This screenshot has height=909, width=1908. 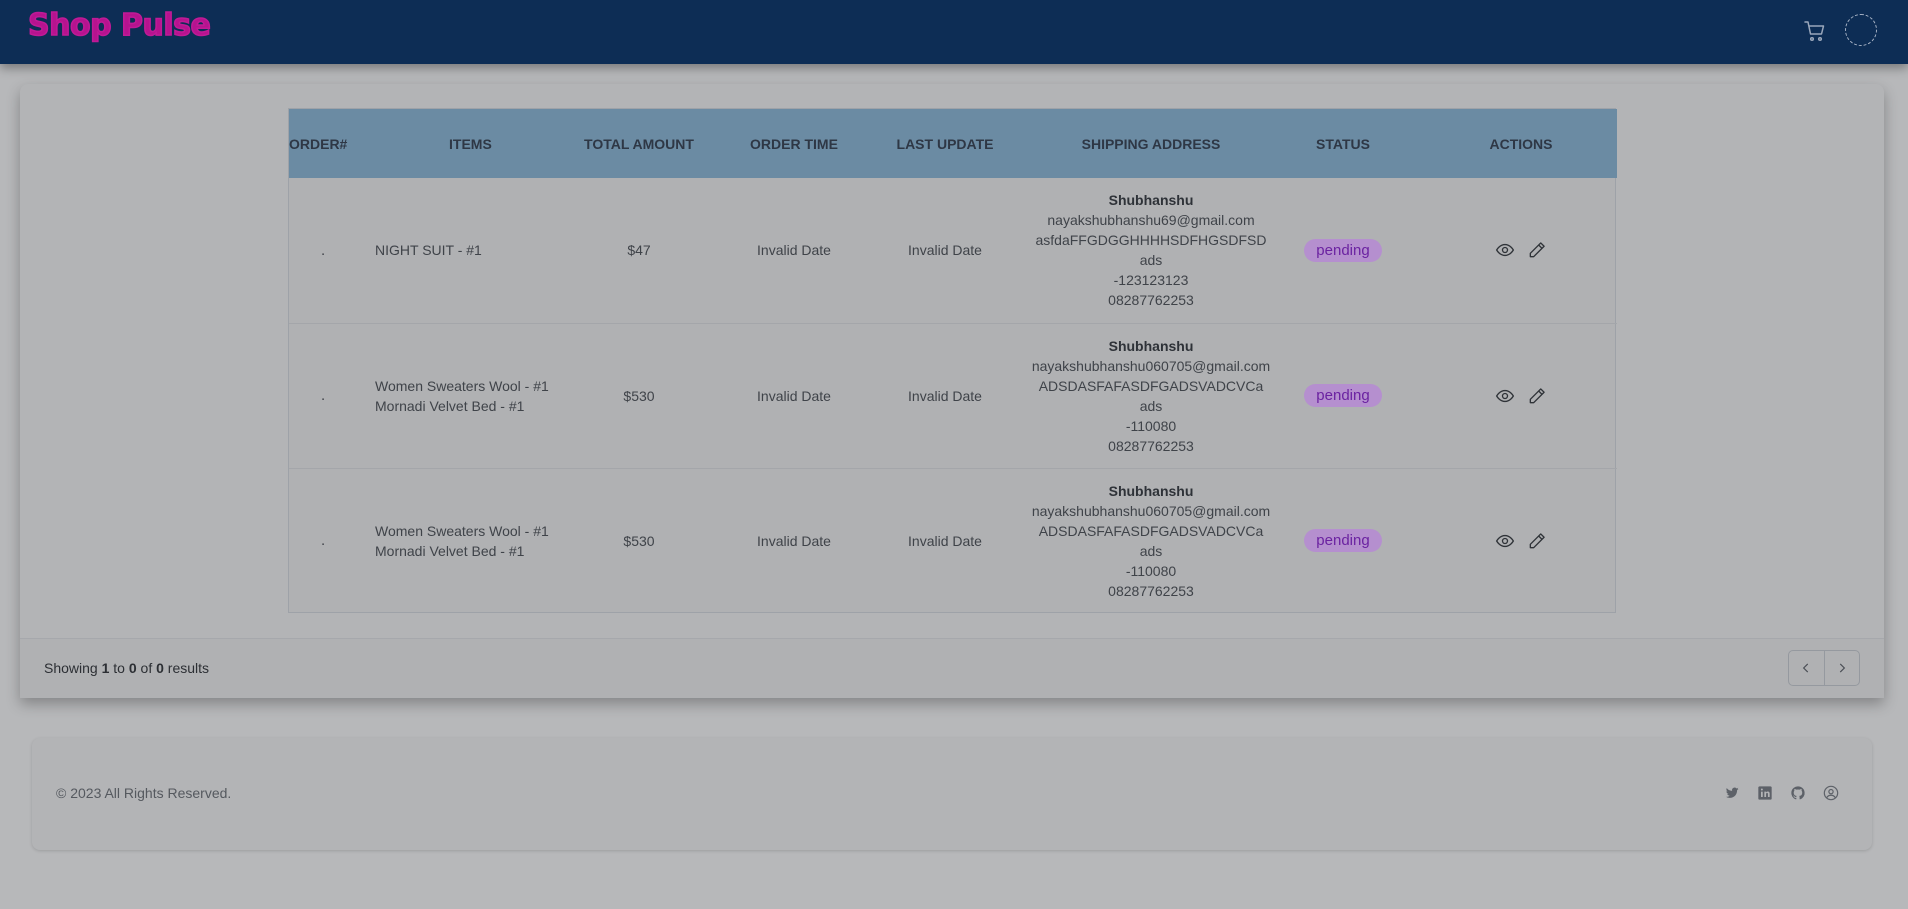 What do you see at coordinates (132, 668) in the screenshot?
I see `results-to: 0` at bounding box center [132, 668].